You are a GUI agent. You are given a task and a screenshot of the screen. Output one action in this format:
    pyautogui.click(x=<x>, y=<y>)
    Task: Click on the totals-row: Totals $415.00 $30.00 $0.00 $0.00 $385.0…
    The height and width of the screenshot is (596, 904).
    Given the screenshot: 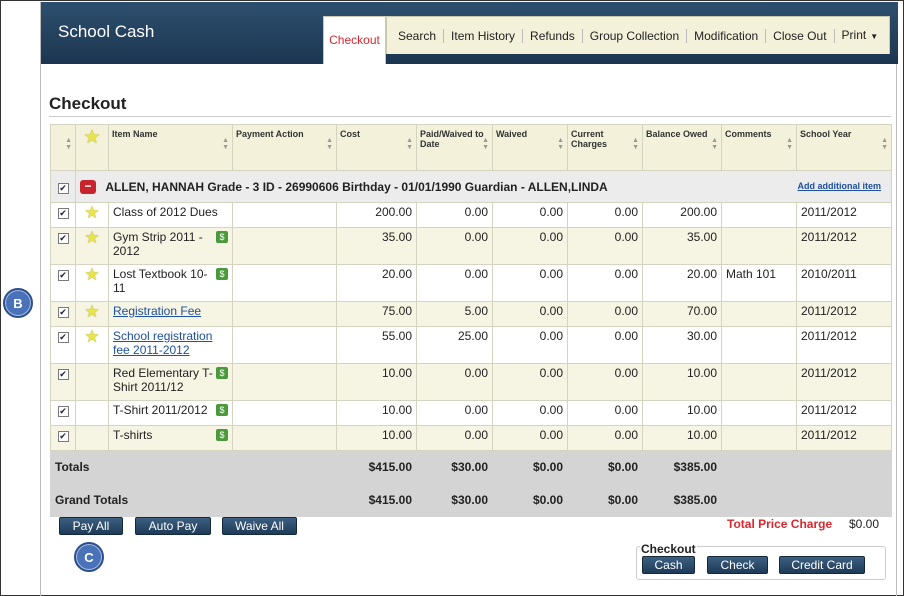 What is the action you would take?
    pyautogui.click(x=471, y=467)
    